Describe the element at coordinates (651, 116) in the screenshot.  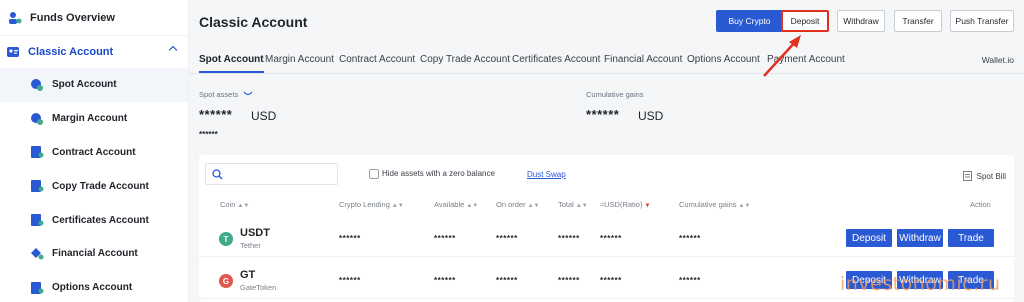
I see `cumulative-gains-unit: USD` at that location.